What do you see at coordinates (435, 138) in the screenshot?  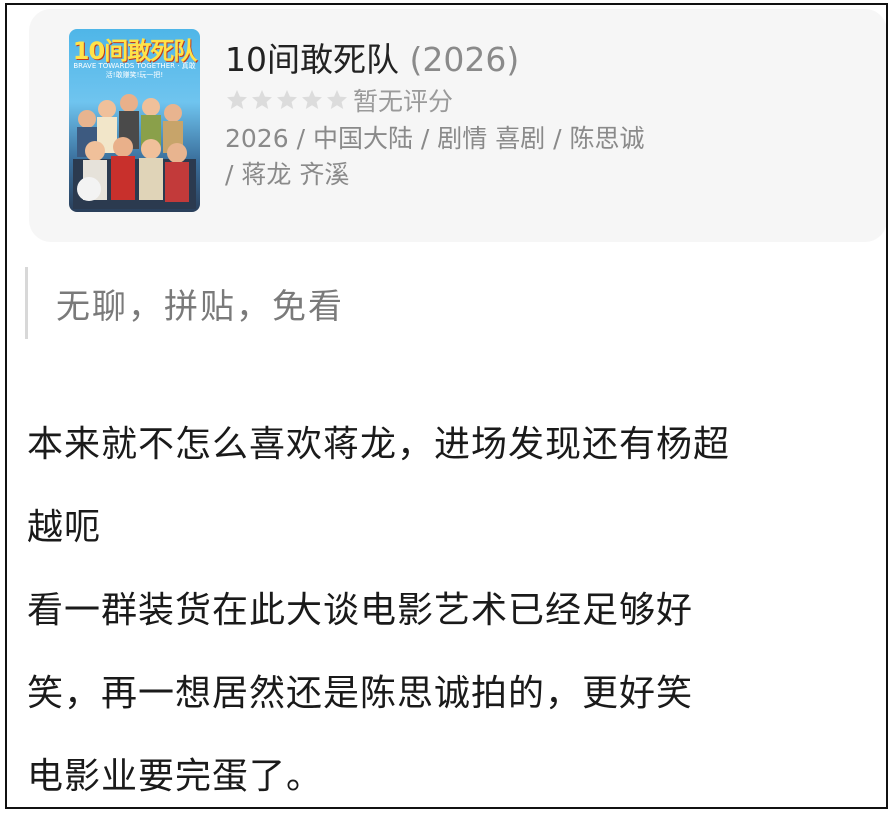 I see `movie-meta-line-1: 2026 / 中国大陆 / 剧情 喜剧 / 陈思诚` at bounding box center [435, 138].